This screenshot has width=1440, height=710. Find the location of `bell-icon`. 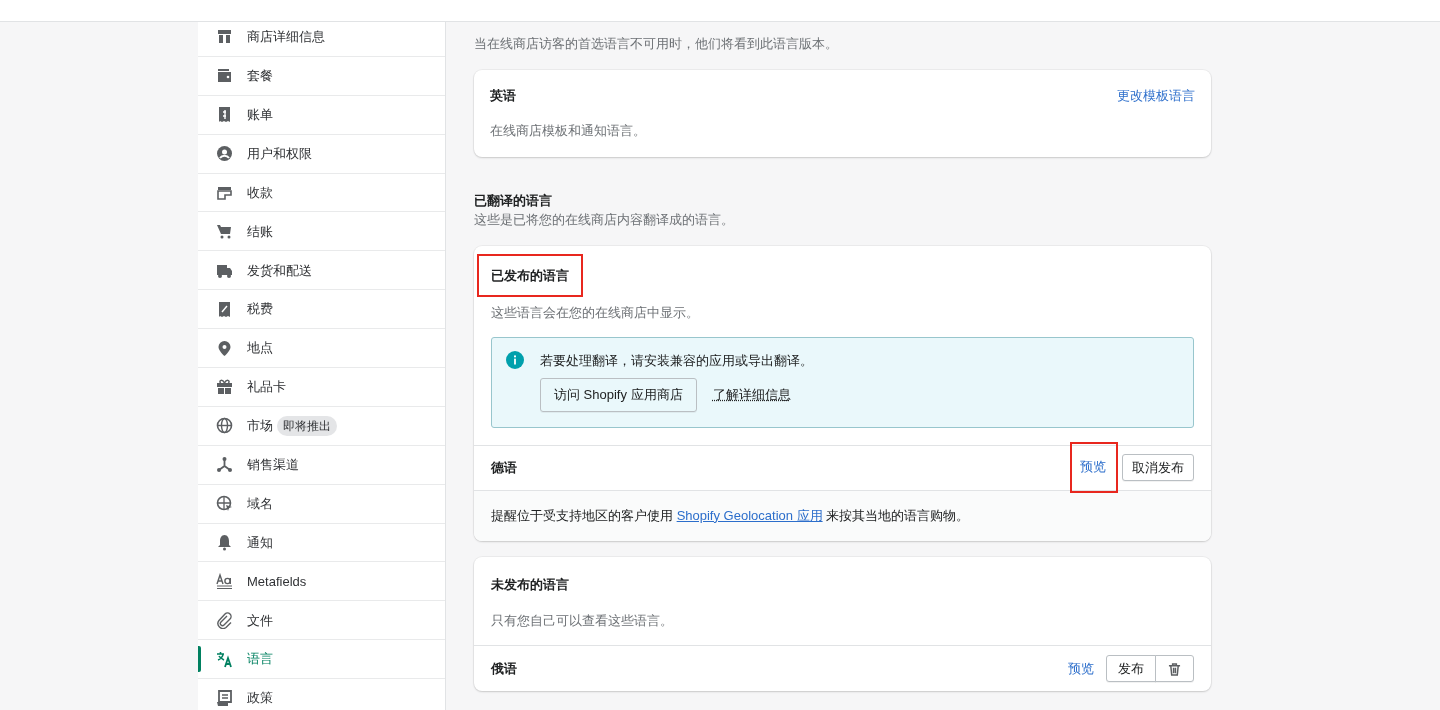

bell-icon is located at coordinates (224, 542).